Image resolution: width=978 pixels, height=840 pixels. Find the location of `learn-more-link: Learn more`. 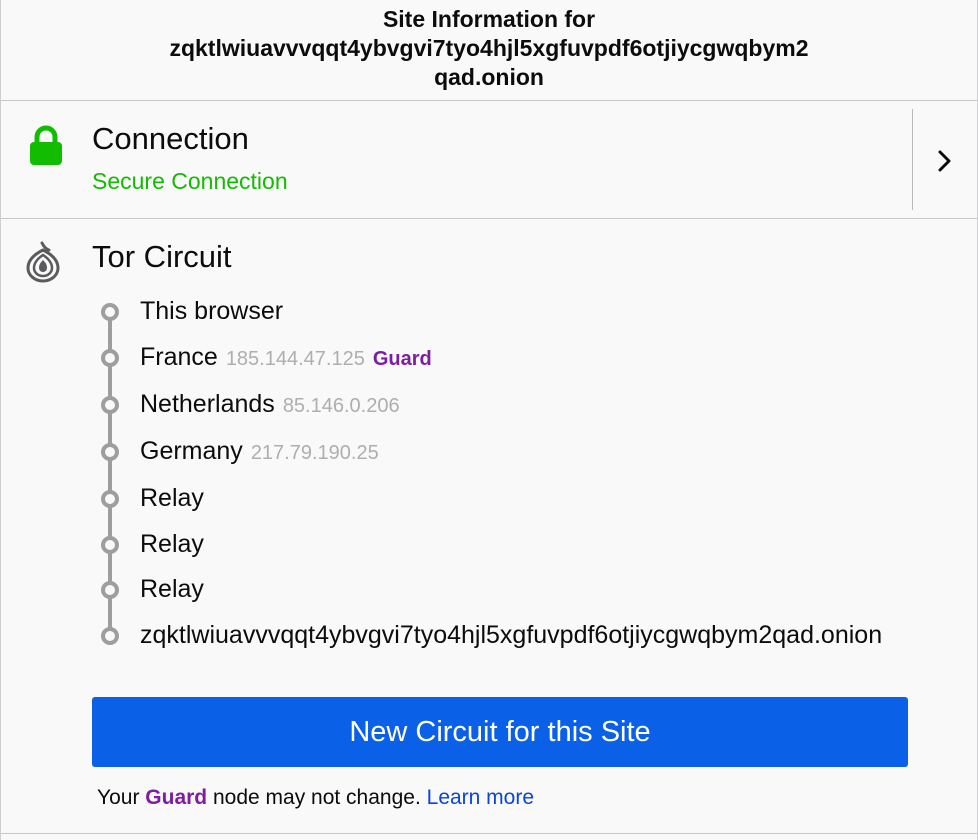

learn-more-link: Learn more is located at coordinates (480, 797).